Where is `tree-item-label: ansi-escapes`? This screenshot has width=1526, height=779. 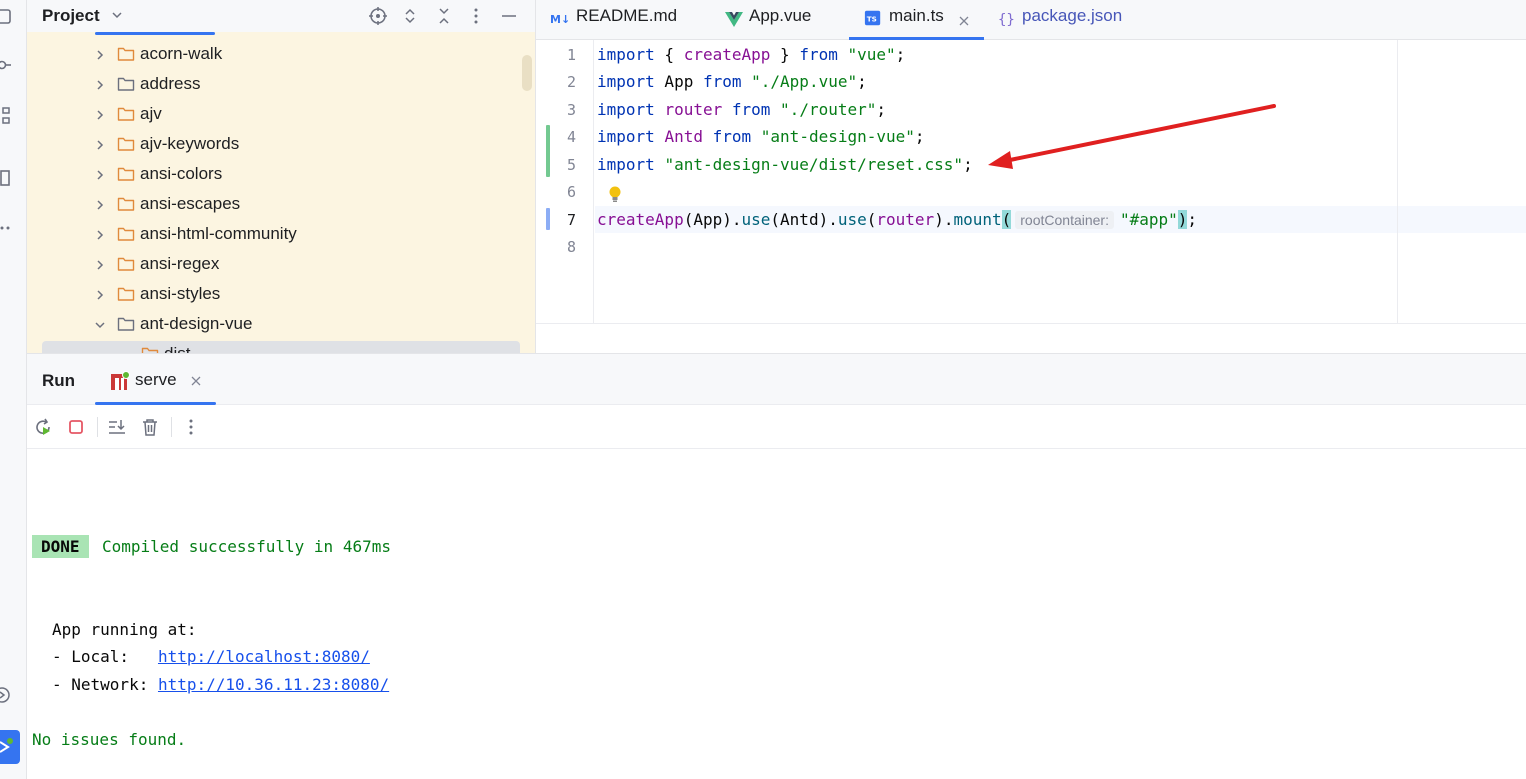
tree-item-label: ansi-escapes is located at coordinates (190, 203).